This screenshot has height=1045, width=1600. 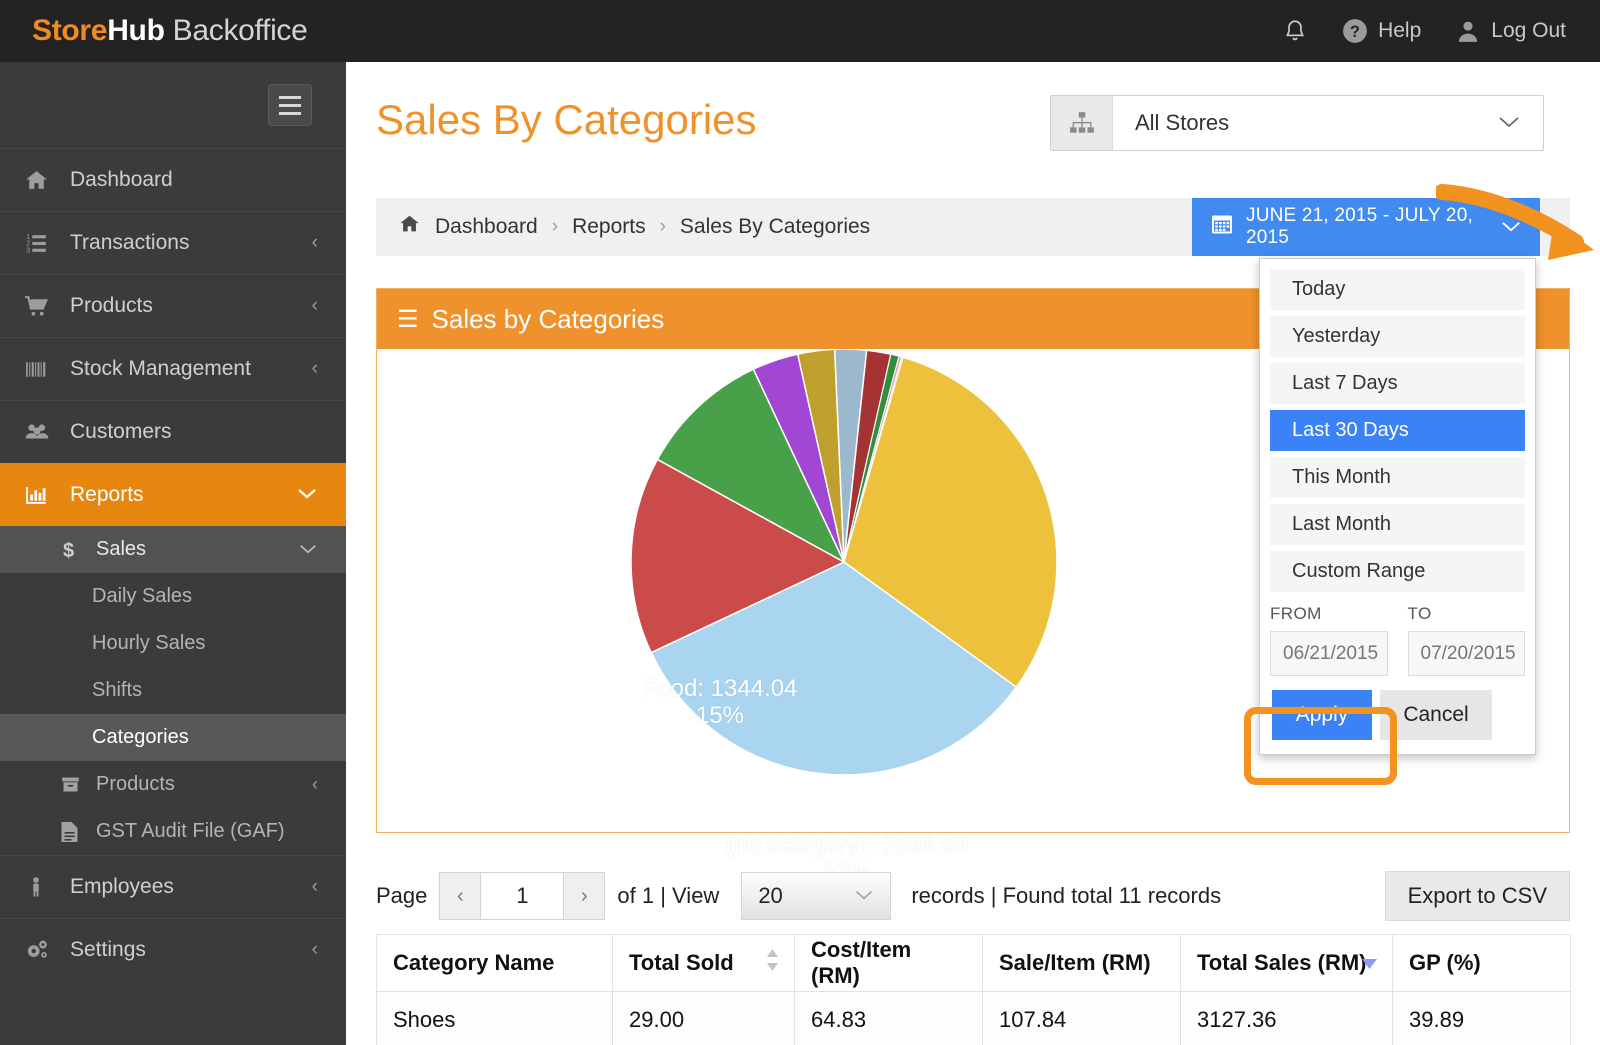 I want to click on table-header-cost-per-item: Cost/Item (RM), so click(x=888, y=963).